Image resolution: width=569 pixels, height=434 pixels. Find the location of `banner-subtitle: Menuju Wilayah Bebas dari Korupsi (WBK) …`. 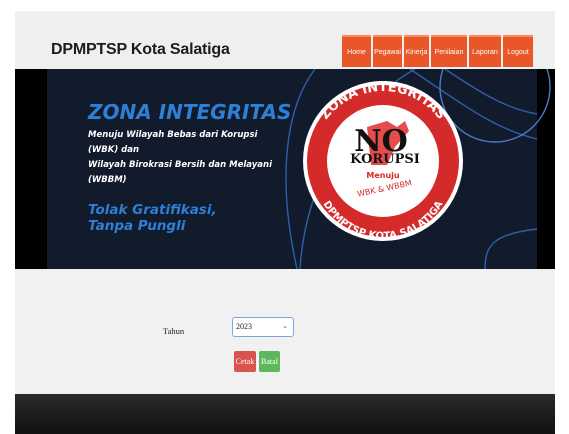

banner-subtitle: Menuju Wilayah Bebas dari Korupsi (WBK) … is located at coordinates (183, 158).